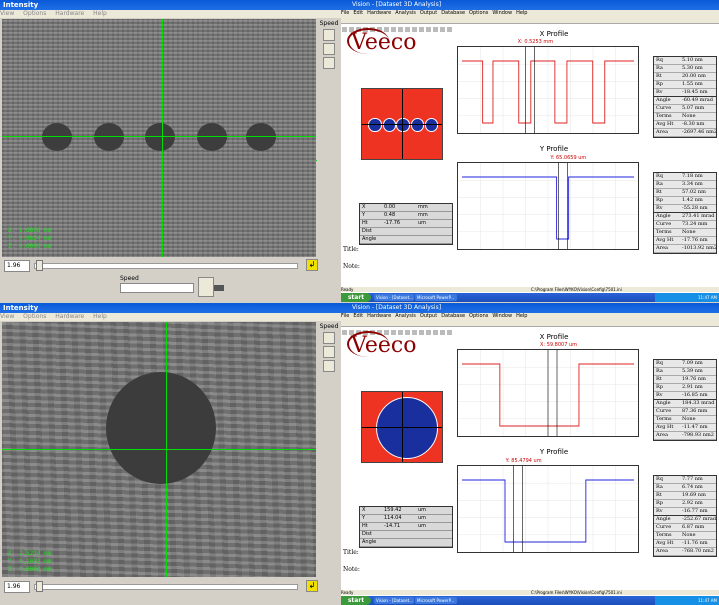  What do you see at coordinates (687, 600) in the screenshot?
I see `system-tray: 11:47 AM` at bounding box center [687, 600].